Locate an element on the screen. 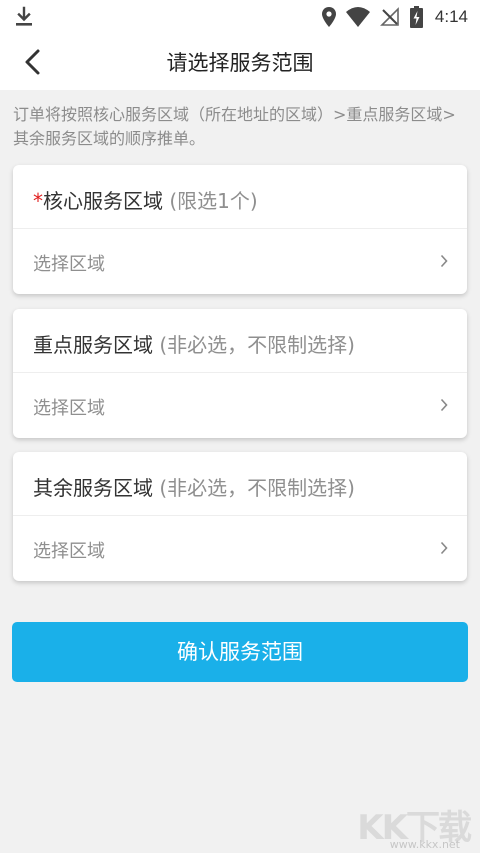  core-area-hint: (限选1个) is located at coordinates (213, 201).